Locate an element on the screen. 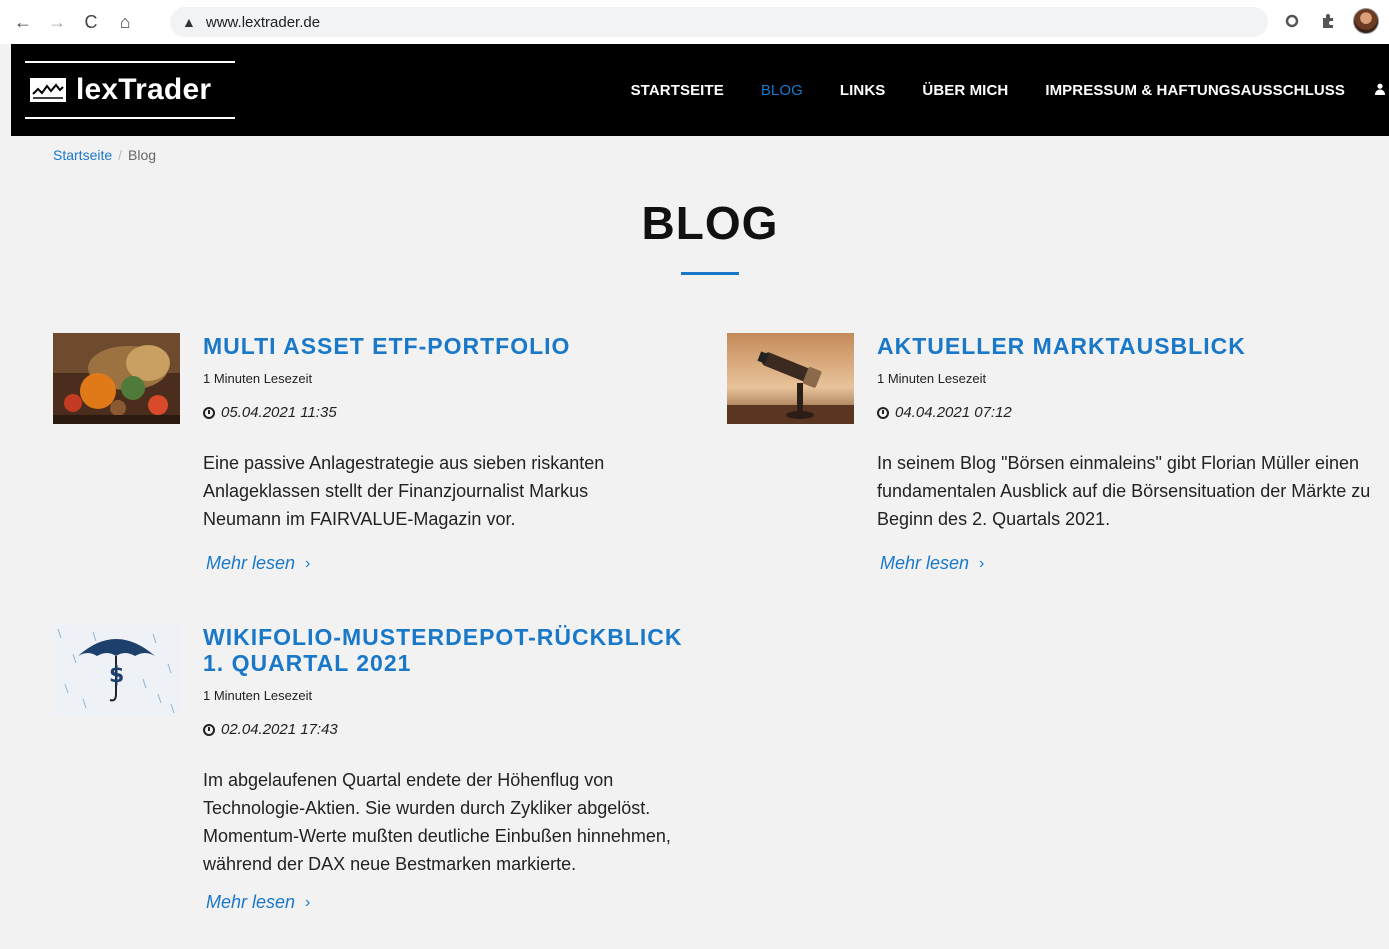 This screenshot has height=949, width=1389. reload-icon: C is located at coordinates (91, 22).